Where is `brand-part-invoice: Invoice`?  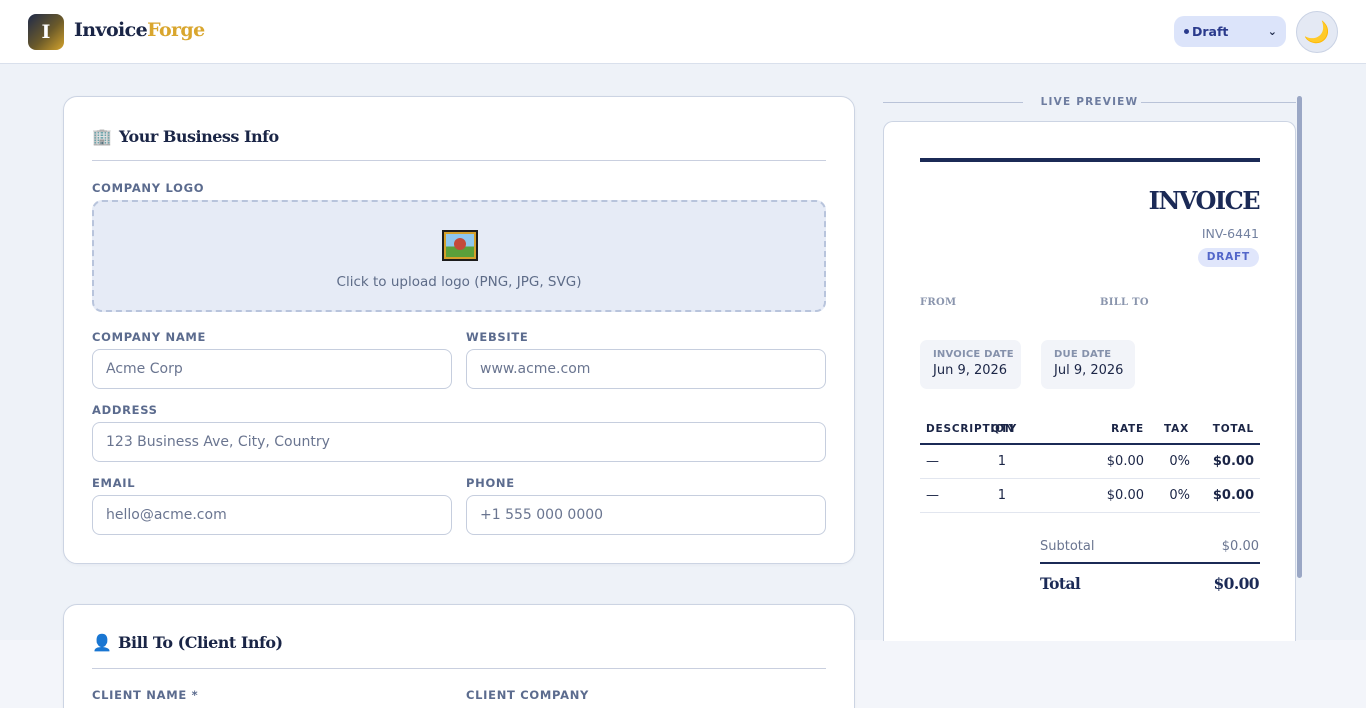
brand-part-invoice: Invoice is located at coordinates (111, 30).